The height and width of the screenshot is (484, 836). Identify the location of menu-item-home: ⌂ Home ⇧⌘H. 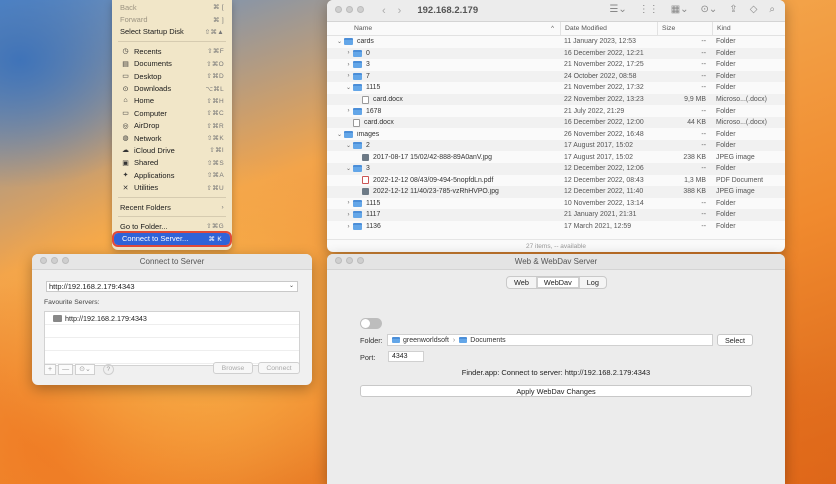
(172, 101).